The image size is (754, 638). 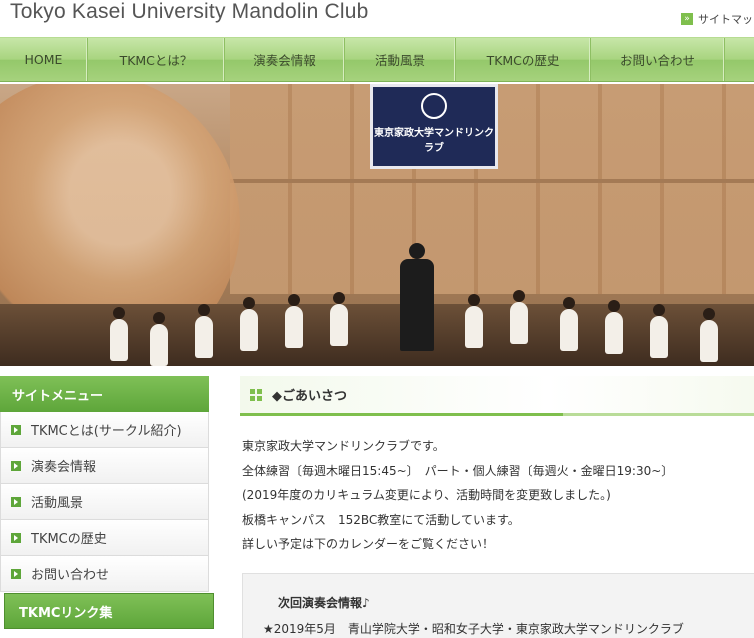 What do you see at coordinates (104, 502) in the screenshot?
I see `sidebar-item-activities: 活動風景` at bounding box center [104, 502].